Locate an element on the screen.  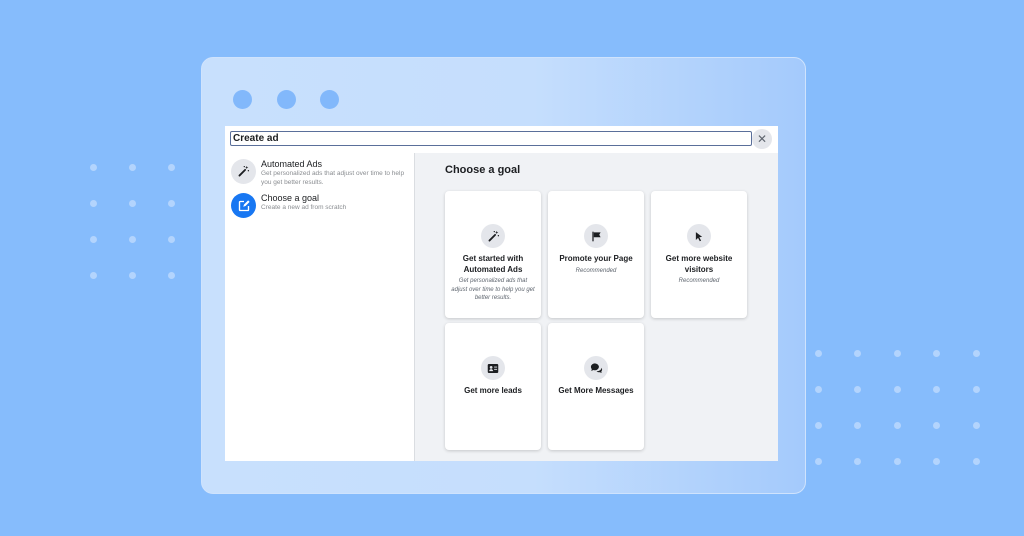
cursor-icon is located at coordinates (699, 236).